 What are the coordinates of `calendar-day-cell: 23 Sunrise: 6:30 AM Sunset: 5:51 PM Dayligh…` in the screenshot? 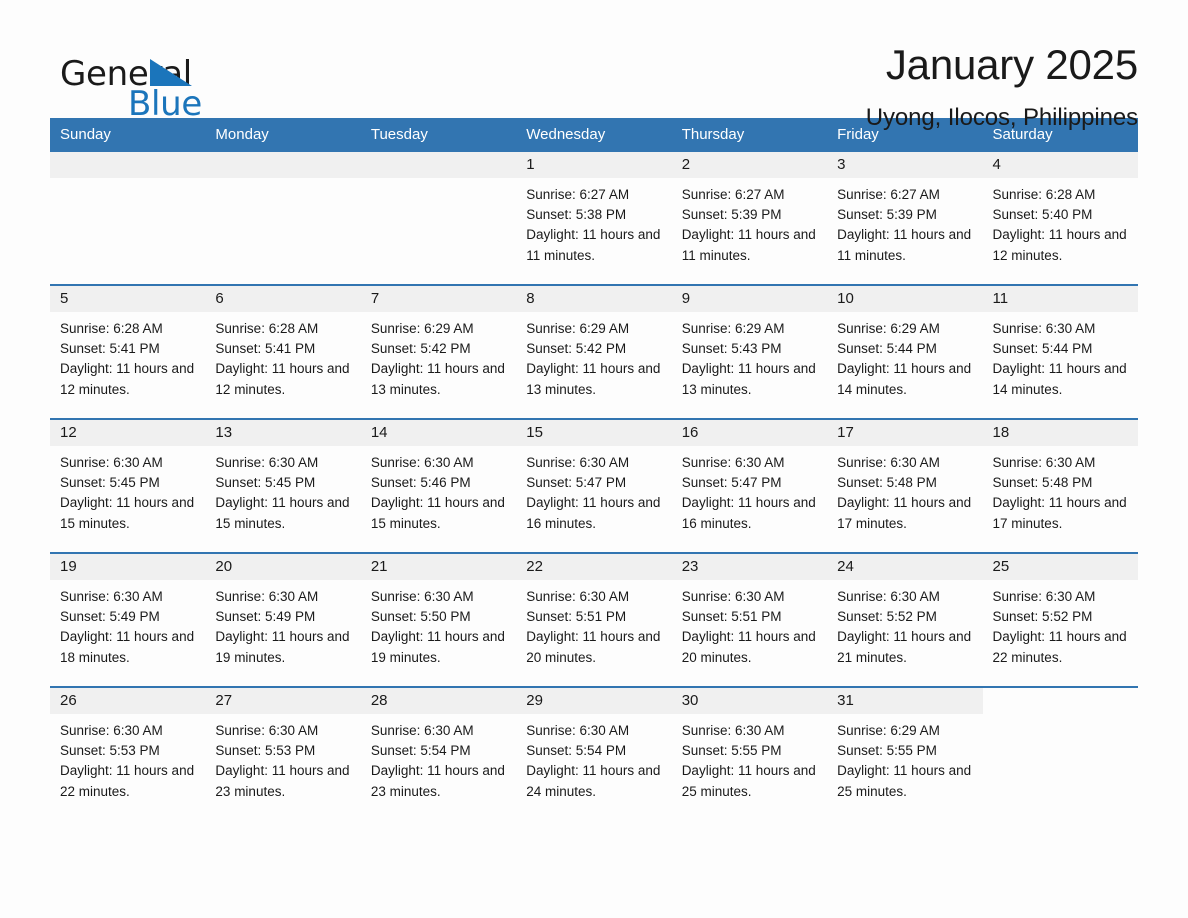 It's located at (749, 619).